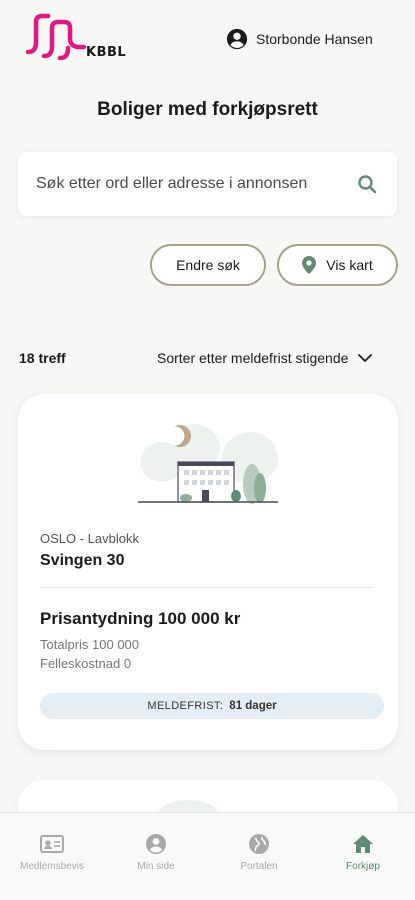  Describe the element at coordinates (363, 866) in the screenshot. I see `nav-label: Forkjøp` at that location.